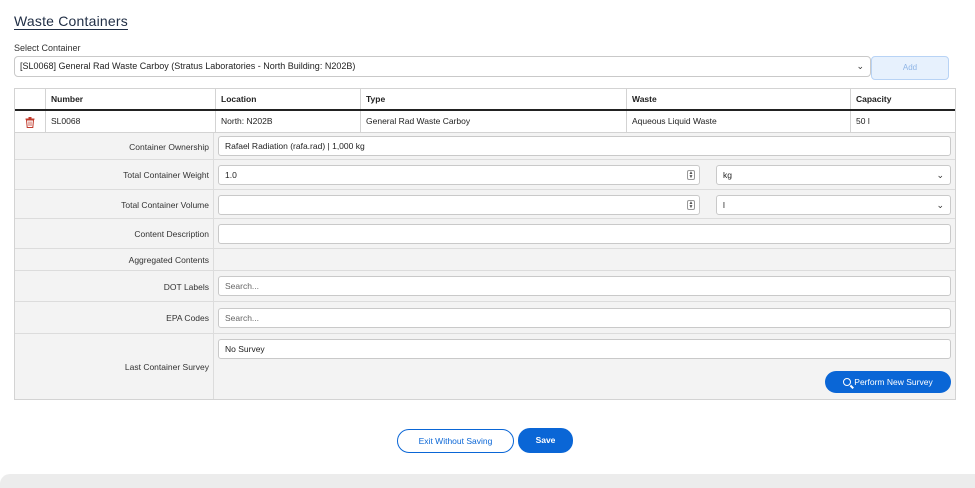 The width and height of the screenshot is (975, 488). Describe the element at coordinates (130, 99) in the screenshot. I see `column-header-number: Number` at that location.